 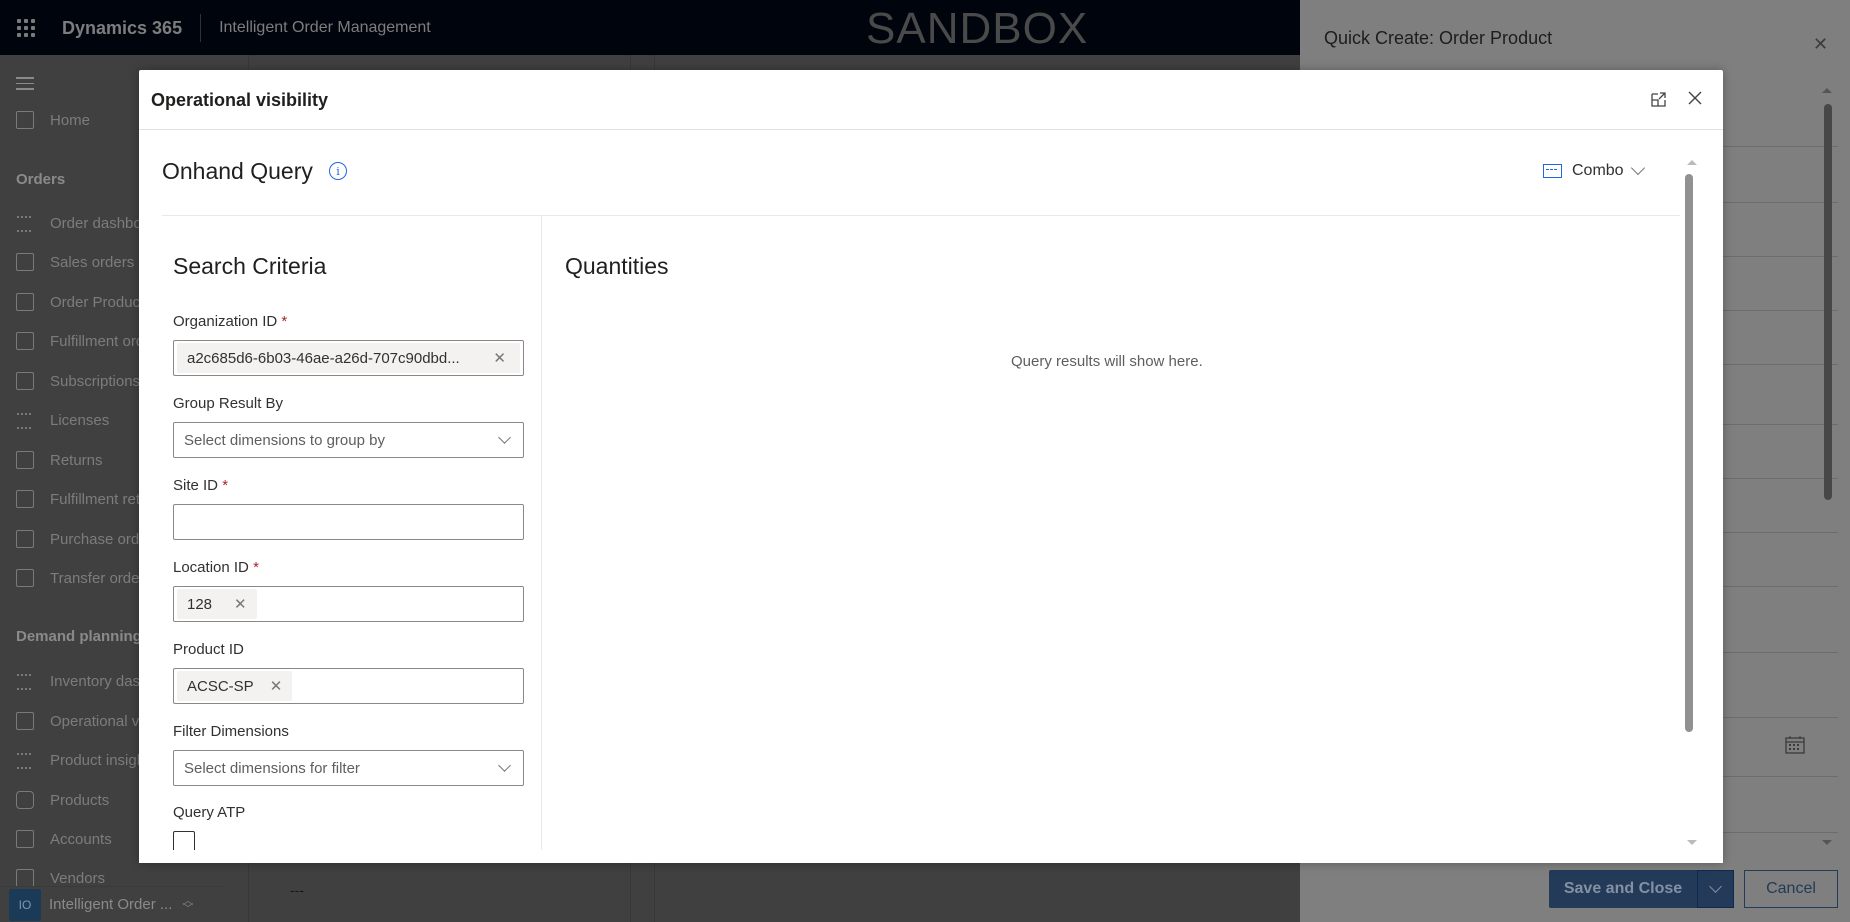 I want to click on sidebar-item-label: Accounts, so click(x=81, y=839).